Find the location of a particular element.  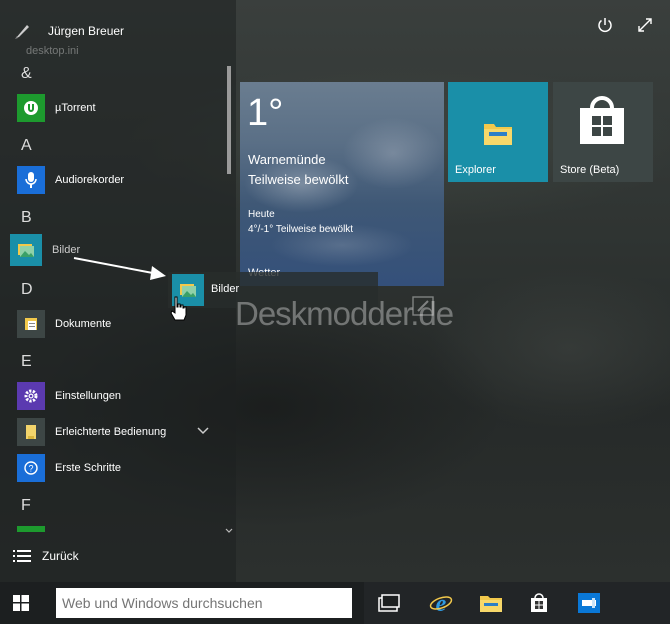

arrow-annotation-icon is located at coordinates (119, 268).